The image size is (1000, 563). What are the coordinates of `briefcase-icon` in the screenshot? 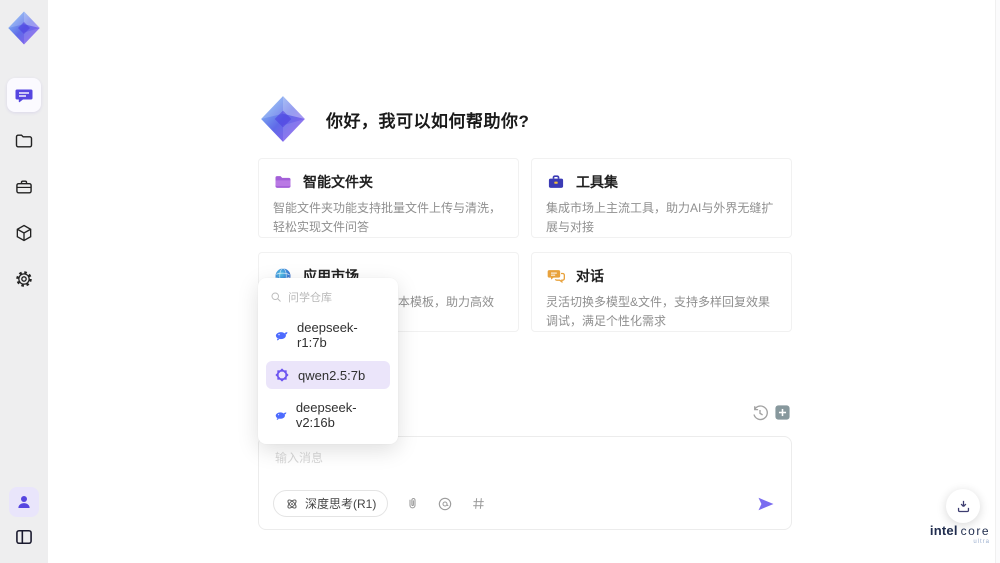 It's located at (24, 187).